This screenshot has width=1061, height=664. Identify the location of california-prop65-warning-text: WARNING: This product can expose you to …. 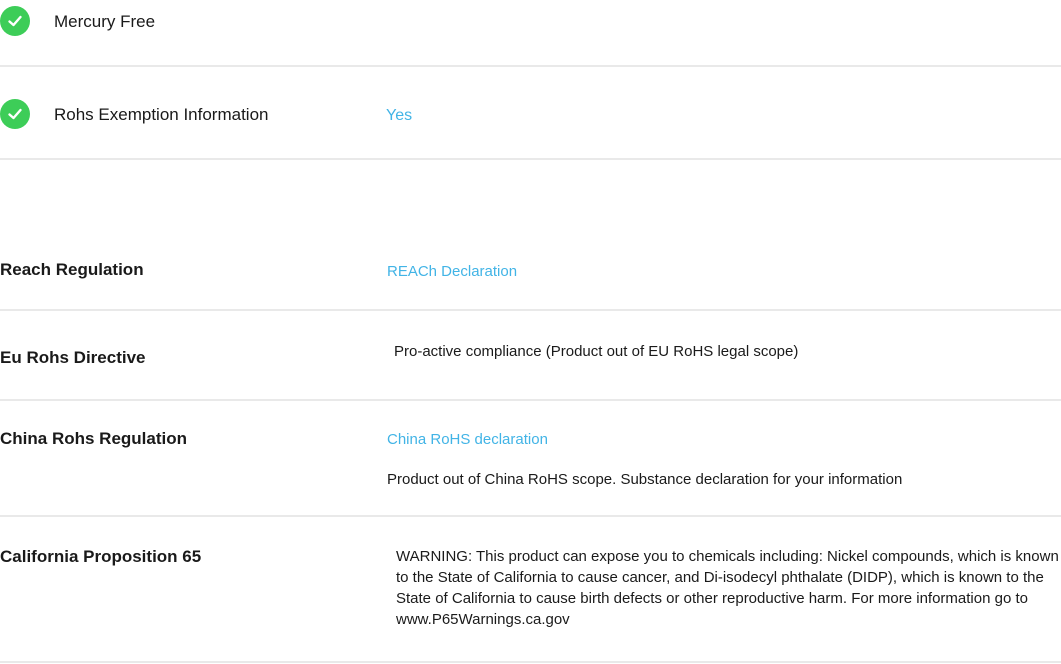
(727, 588).